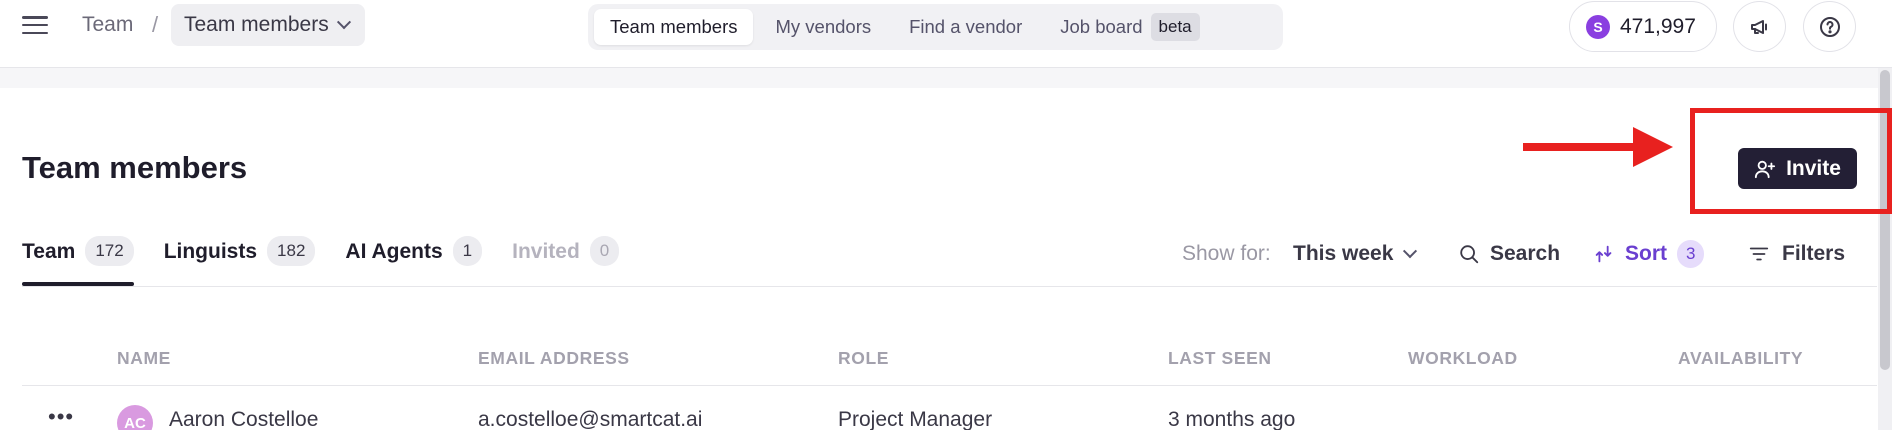  I want to click on nav-tab-find-a-vendor: Find a vendor, so click(965, 27).